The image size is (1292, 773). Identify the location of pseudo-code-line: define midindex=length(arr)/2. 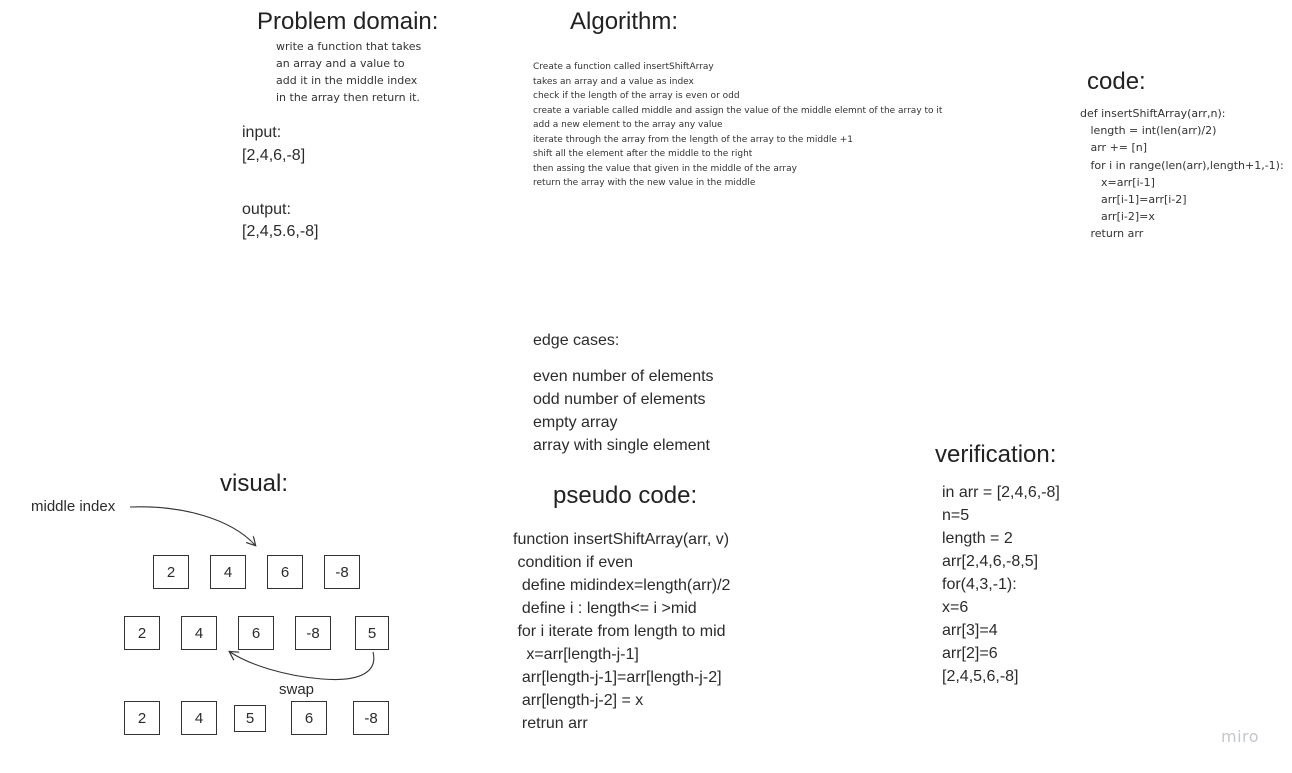
(622, 585).